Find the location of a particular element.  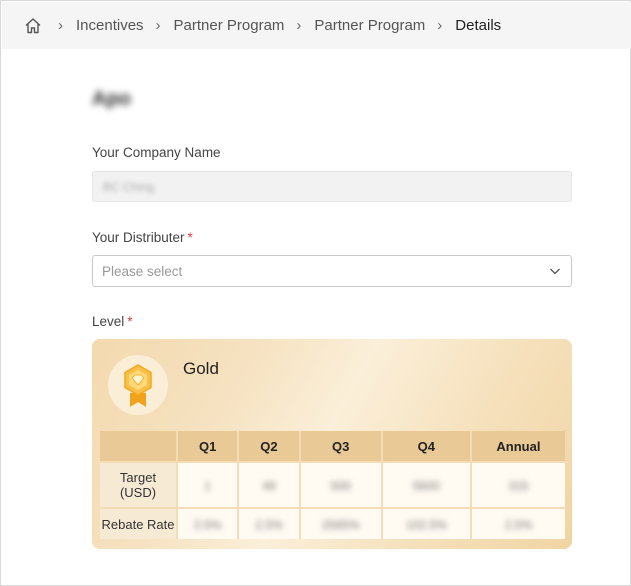

company-name-field: BC Ching is located at coordinates (332, 186).